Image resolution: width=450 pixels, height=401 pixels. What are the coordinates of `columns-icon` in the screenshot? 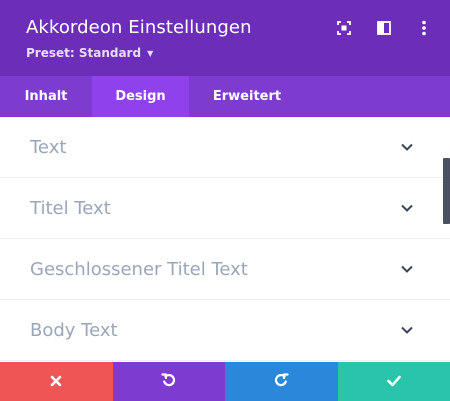 It's located at (384, 28).